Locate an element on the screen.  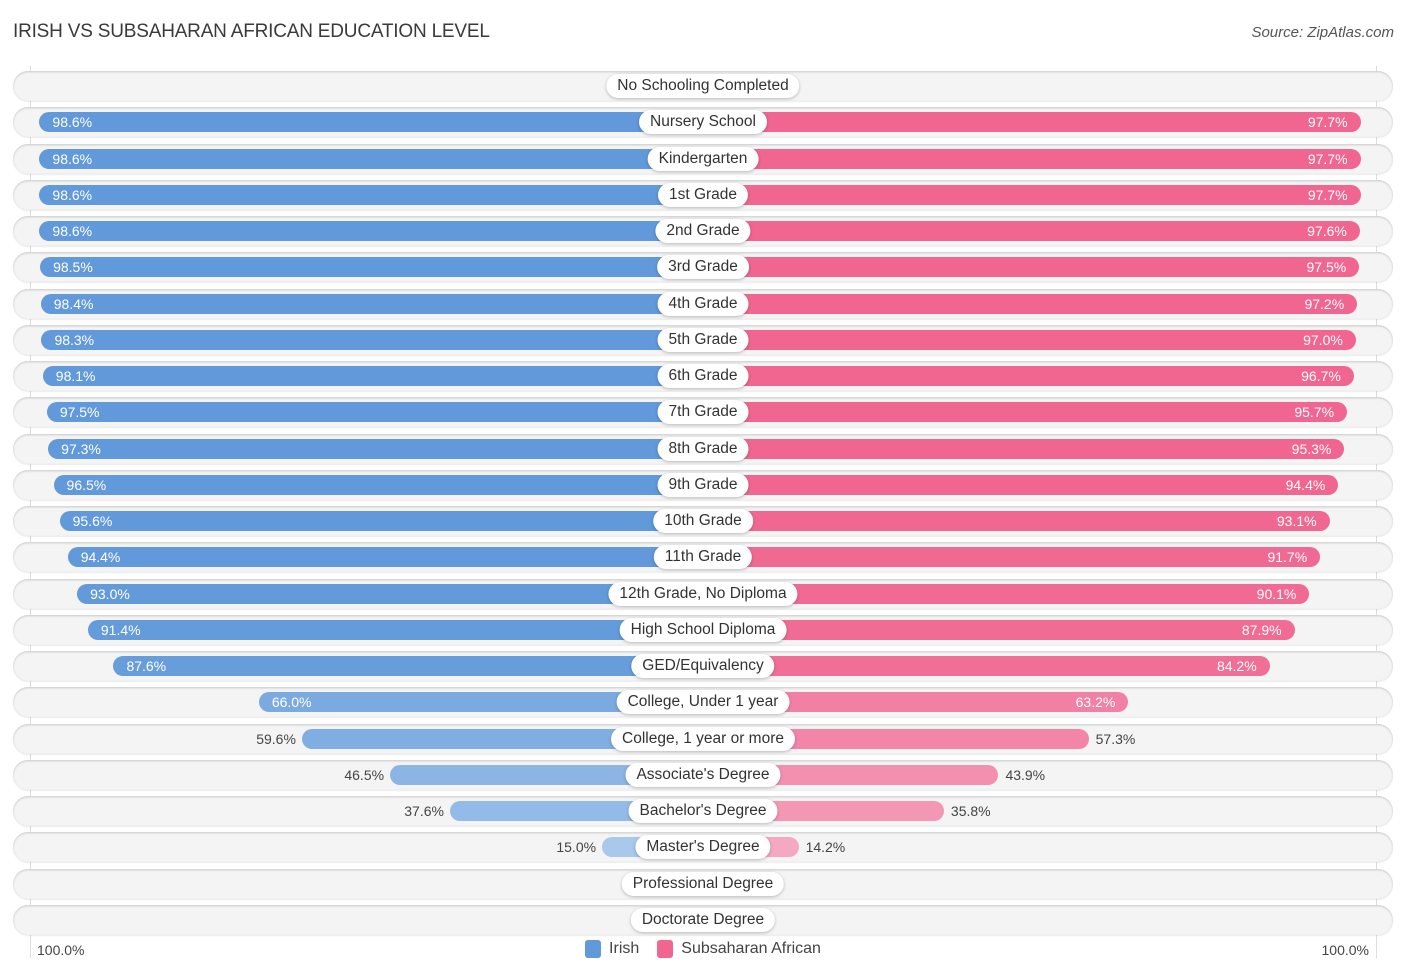
legend: Irish Subsaharan African is located at coordinates (703, 949).